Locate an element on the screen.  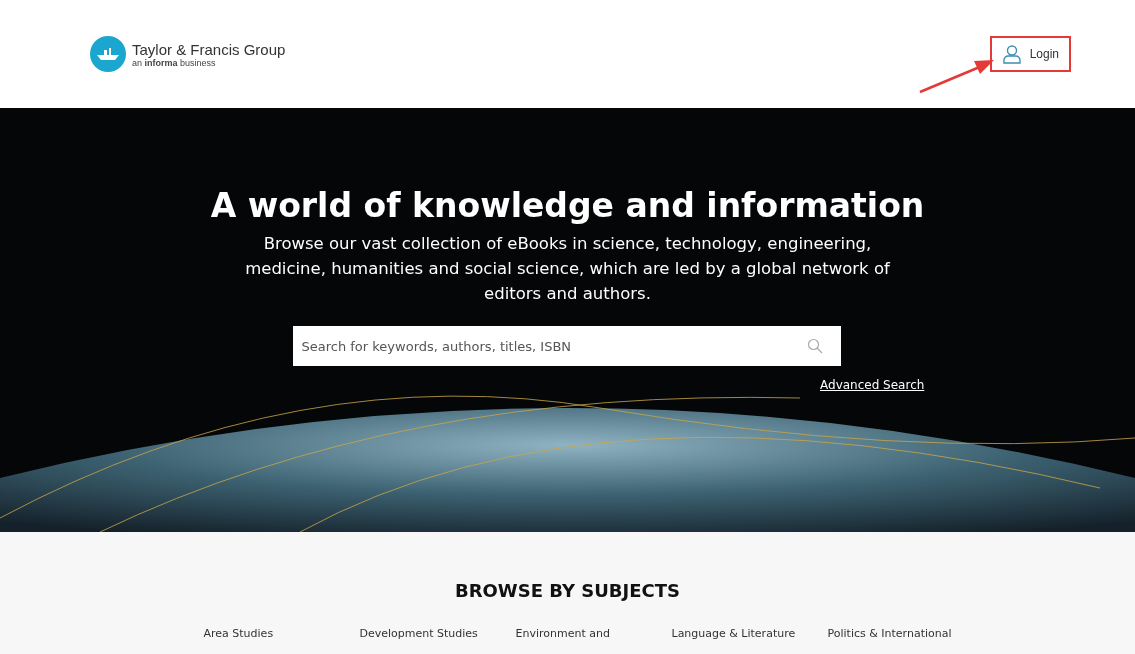
subject-link: Politics & International is located at coordinates (879, 633).